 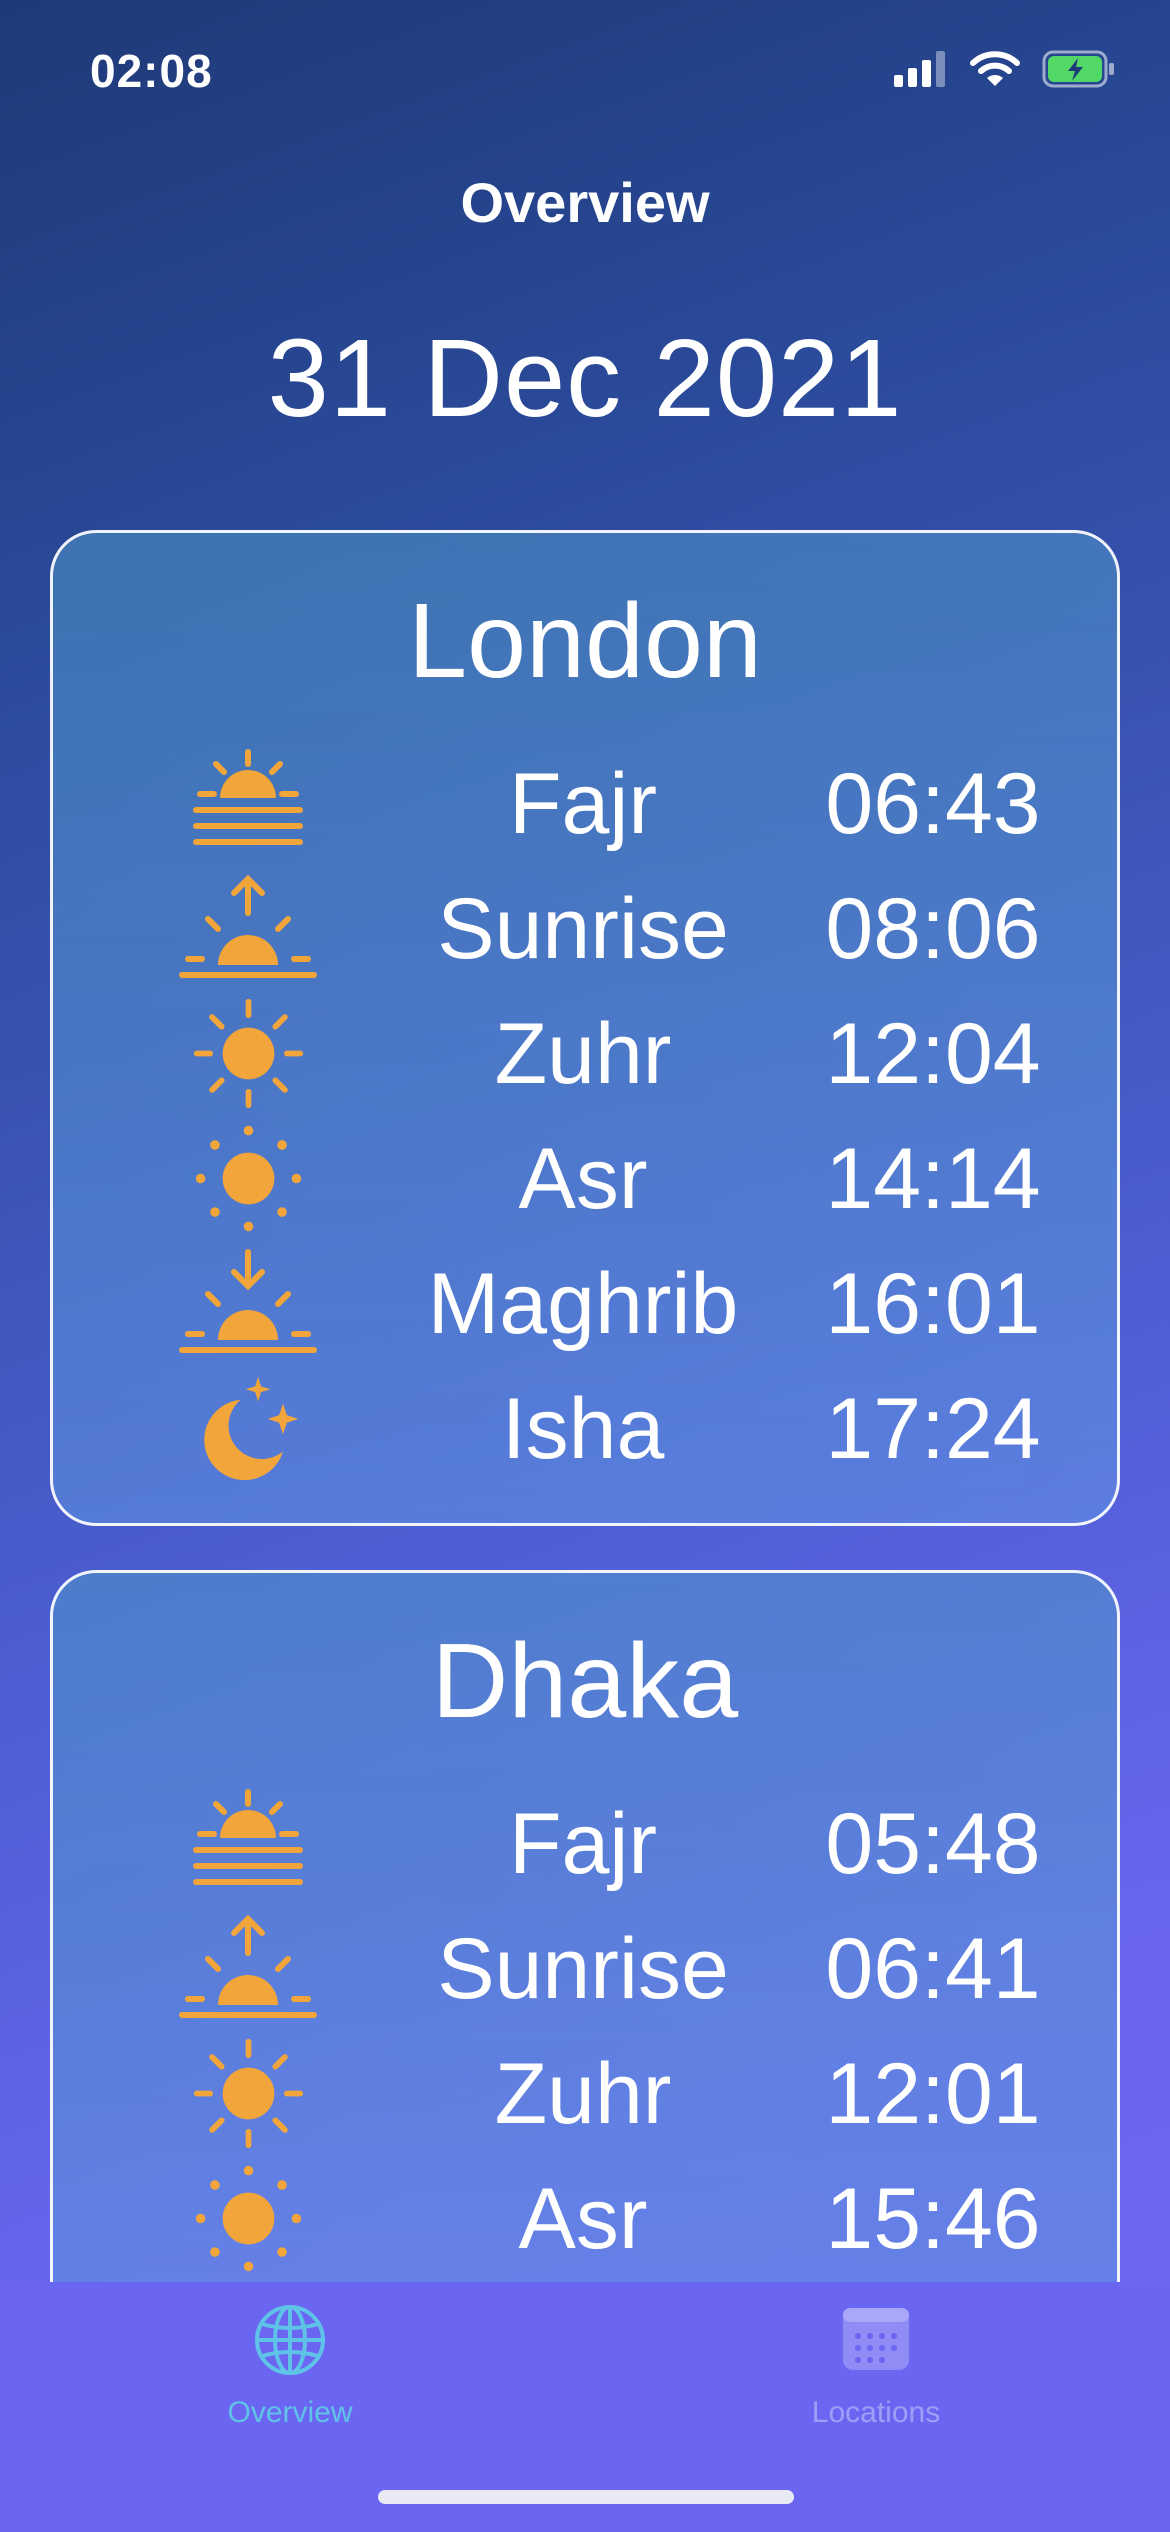 I want to click on prayer-name: Maghrib, so click(x=583, y=1304).